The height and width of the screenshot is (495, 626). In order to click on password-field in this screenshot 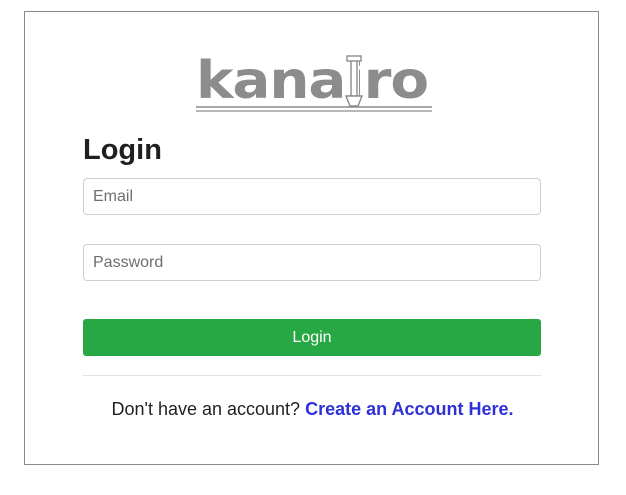, I will do `click(312, 262)`.